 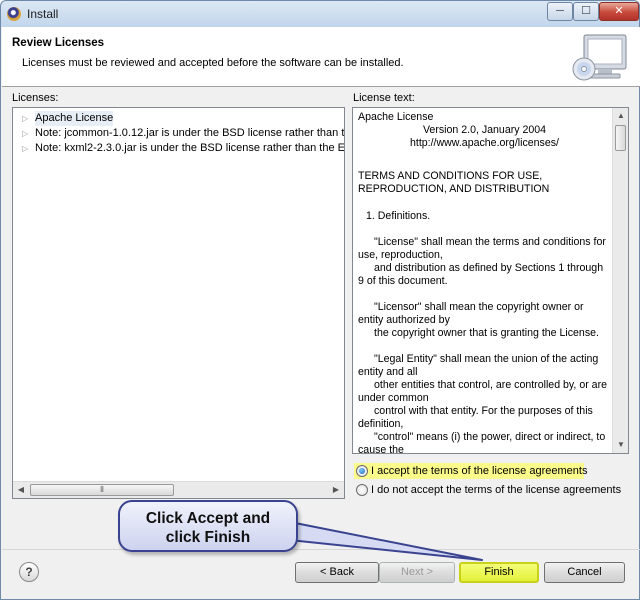 What do you see at coordinates (620, 280) in the screenshot?
I see `vertical-scrollbar: ▲ ▼` at bounding box center [620, 280].